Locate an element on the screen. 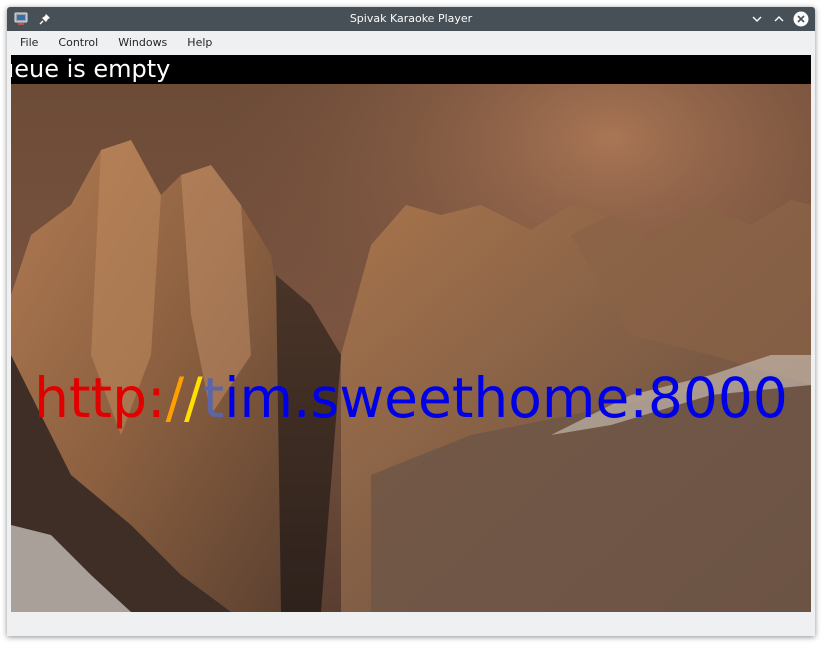 The width and height of the screenshot is (828, 649). window-title: Spivak Karaoke Player is located at coordinates (411, 18).